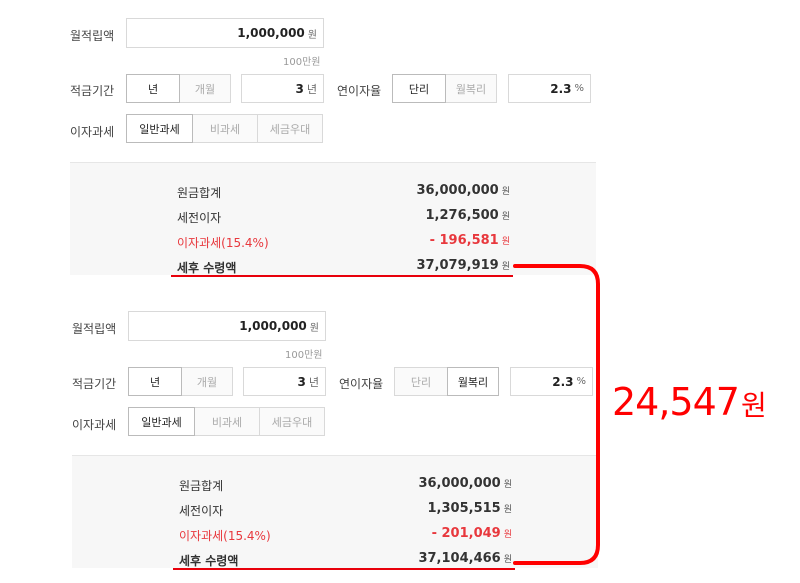 This screenshot has height=583, width=800. I want to click on rate-option-simple: 단리, so click(419, 88).